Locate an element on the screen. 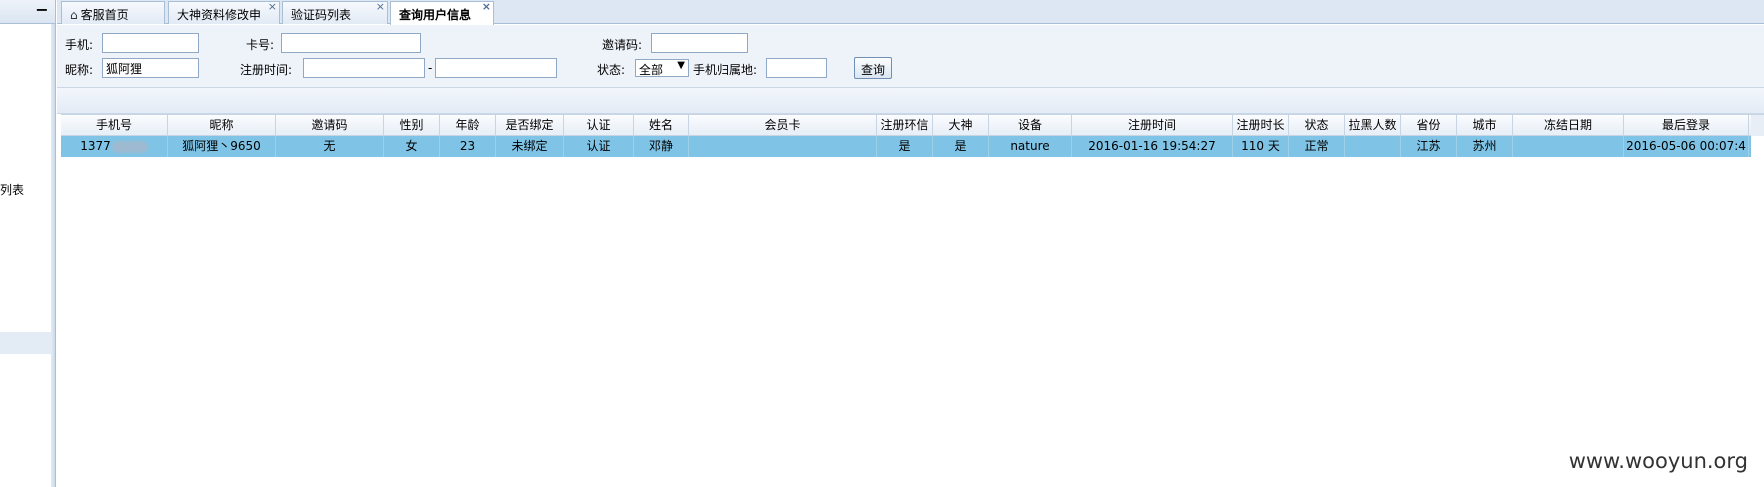  column-header: 冻结日期 is located at coordinates (1568, 125).